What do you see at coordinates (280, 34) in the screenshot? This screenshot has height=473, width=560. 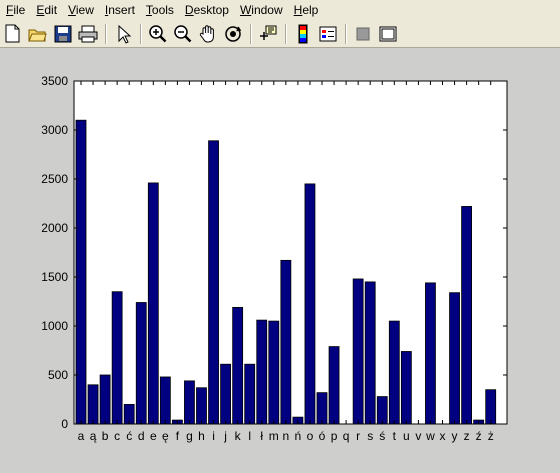 I see `toolbar` at bounding box center [280, 34].